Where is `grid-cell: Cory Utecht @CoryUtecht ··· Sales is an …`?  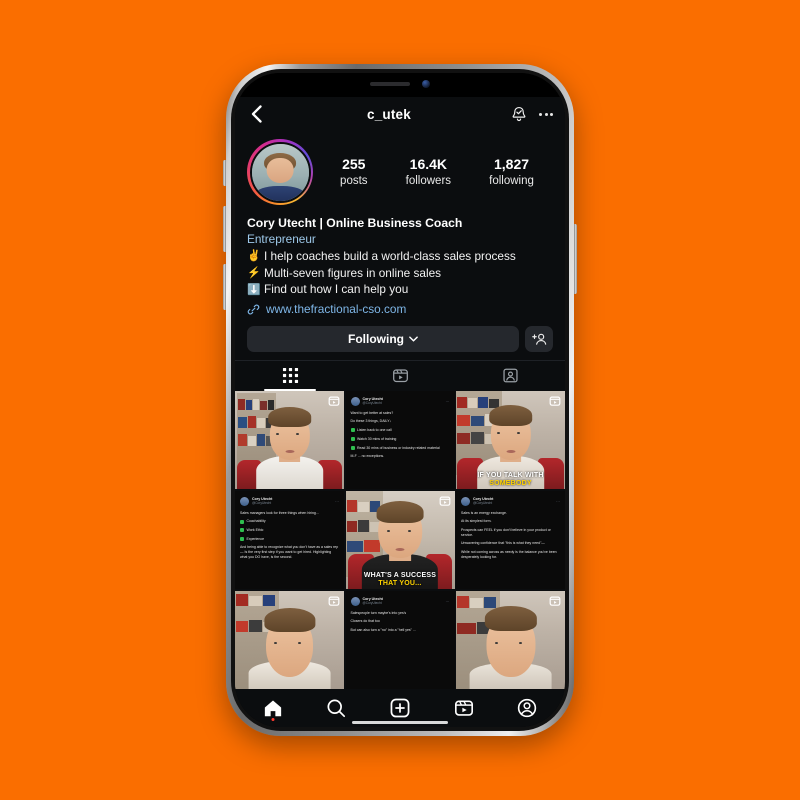 grid-cell: Cory Utecht @CoryUtecht ··· Sales is an … is located at coordinates (510, 540).